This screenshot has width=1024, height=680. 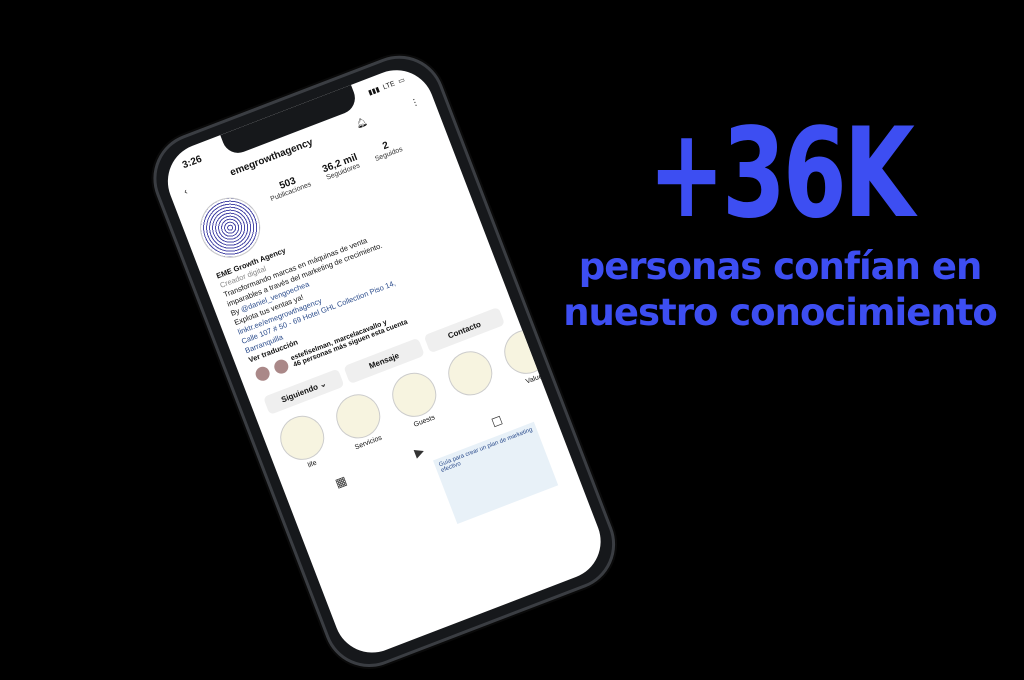 What do you see at coordinates (185, 191) in the screenshot?
I see `back-icon: ‹` at bounding box center [185, 191].